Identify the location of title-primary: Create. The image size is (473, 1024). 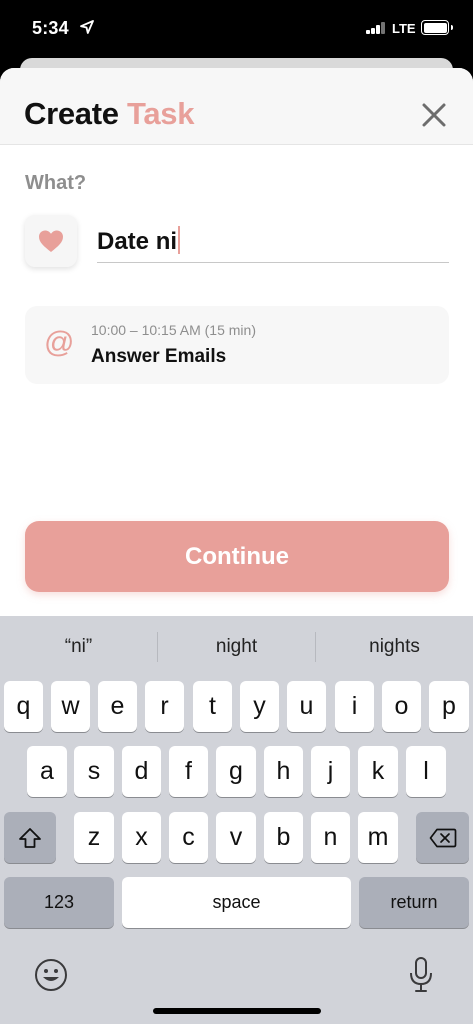
(71, 113).